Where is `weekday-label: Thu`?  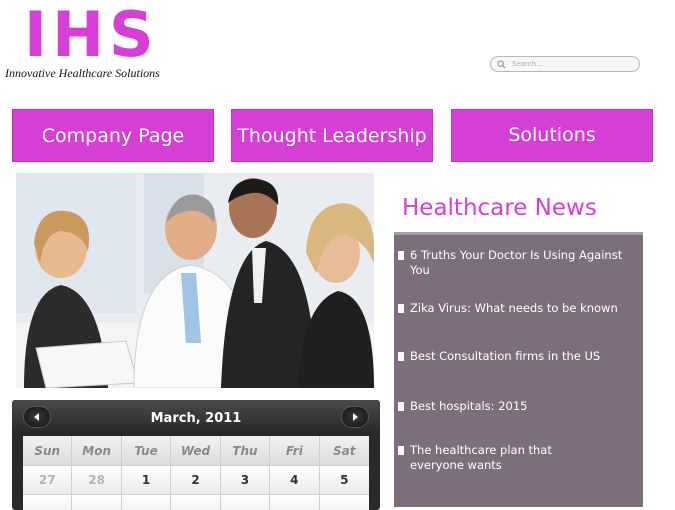
weekday-label: Thu is located at coordinates (245, 450).